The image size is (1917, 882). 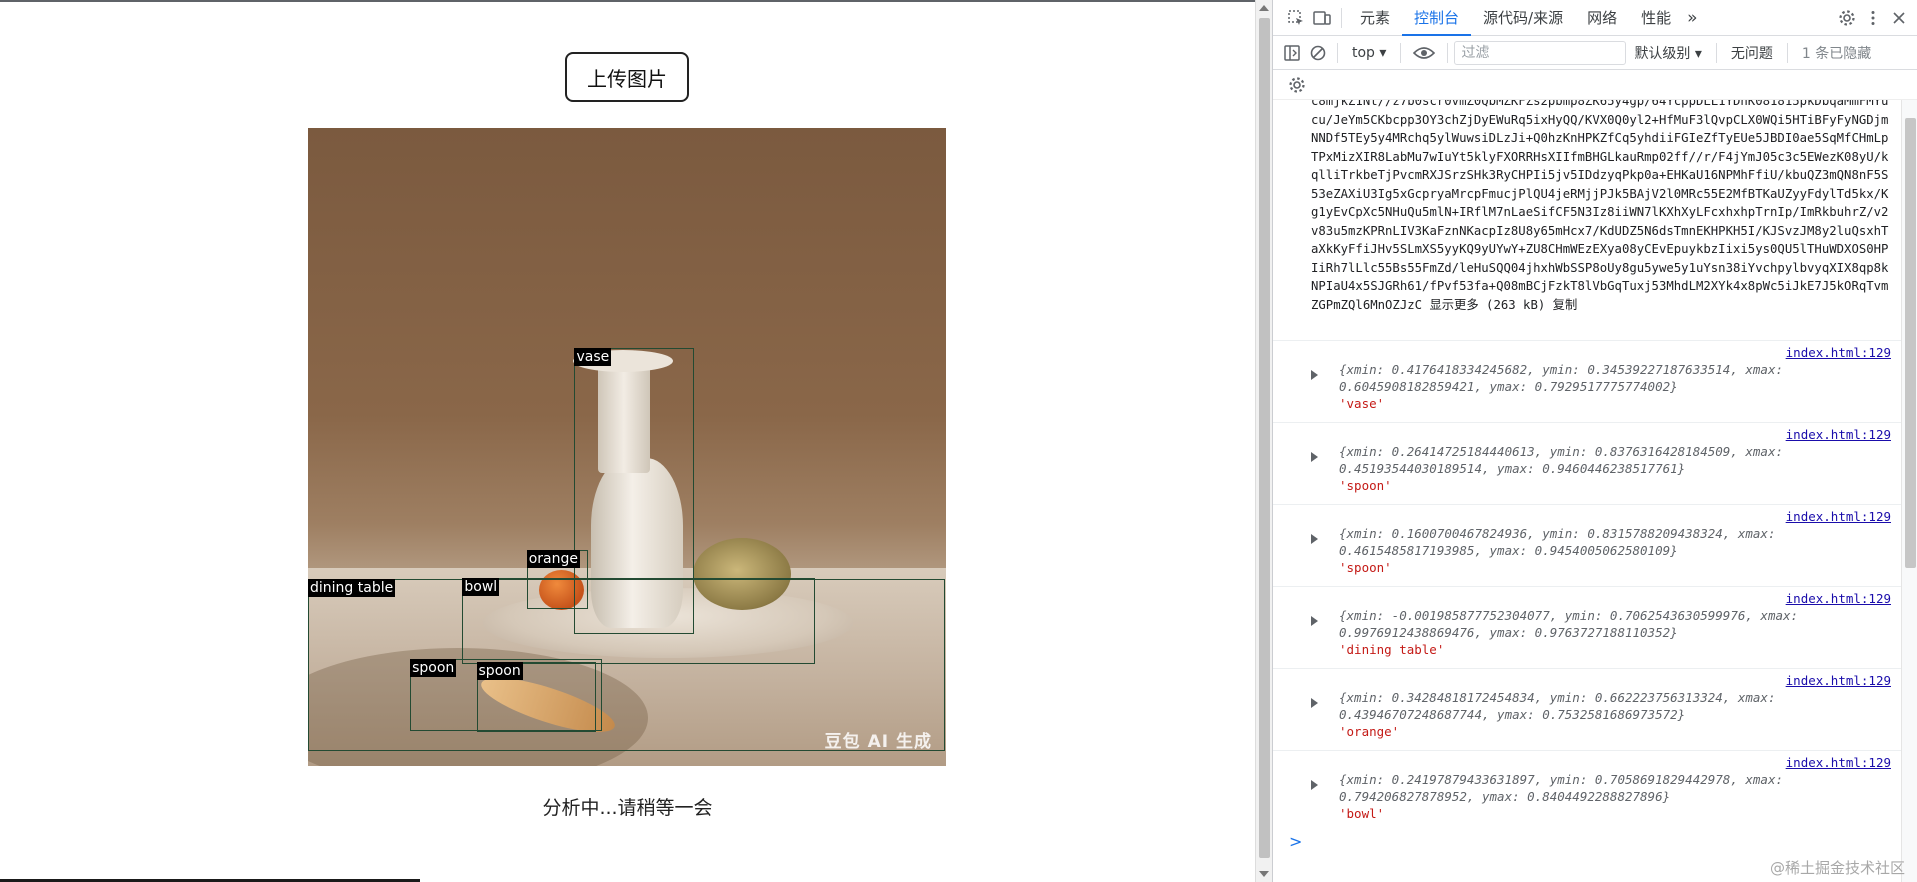 I want to click on scroll-thumb, so click(x=1264, y=438).